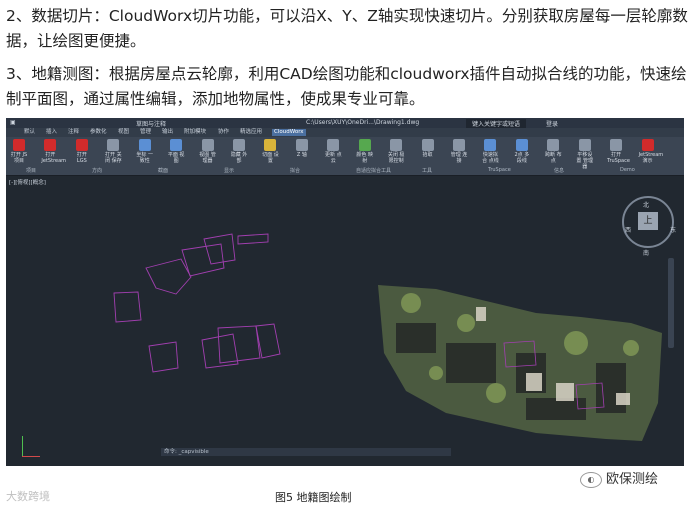 The width and height of the screenshot is (694, 509). What do you see at coordinates (628, 229) in the screenshot?
I see `compass-west: 西` at bounding box center [628, 229].